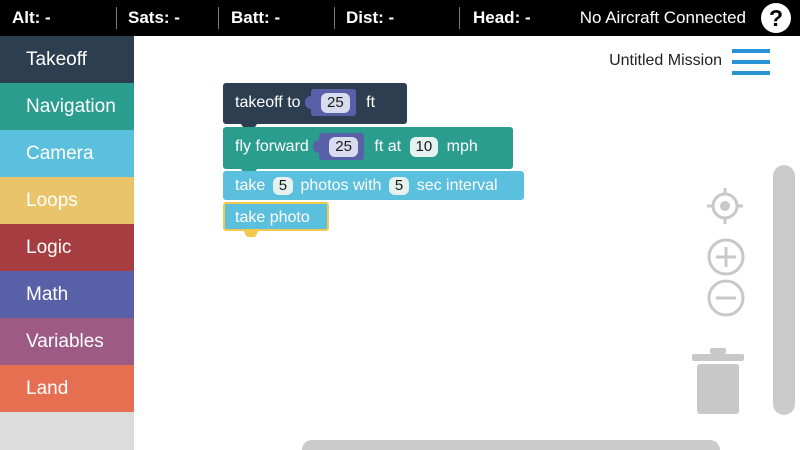 The width and height of the screenshot is (800, 450). I want to click on zoom-in-icon, so click(726, 257).